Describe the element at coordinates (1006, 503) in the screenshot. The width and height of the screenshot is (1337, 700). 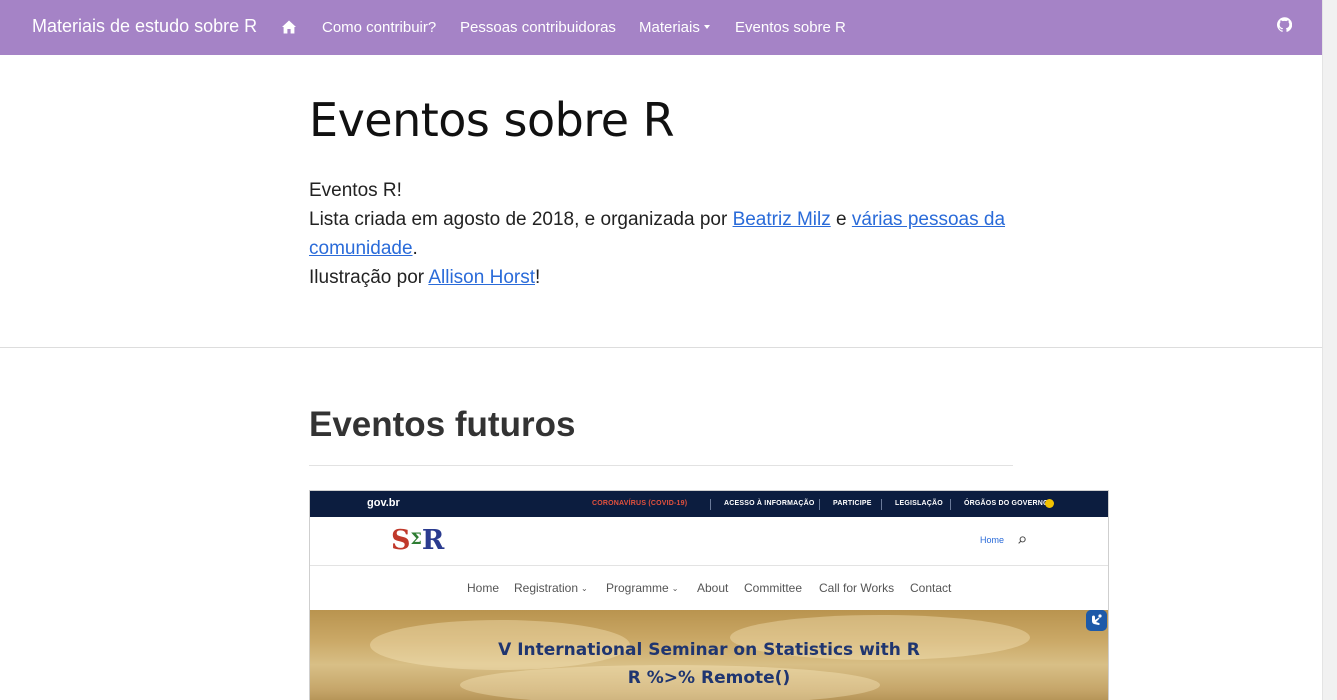
I see `gov-link-orgaos: ÓRGÃOS DO GOVERNO` at that location.